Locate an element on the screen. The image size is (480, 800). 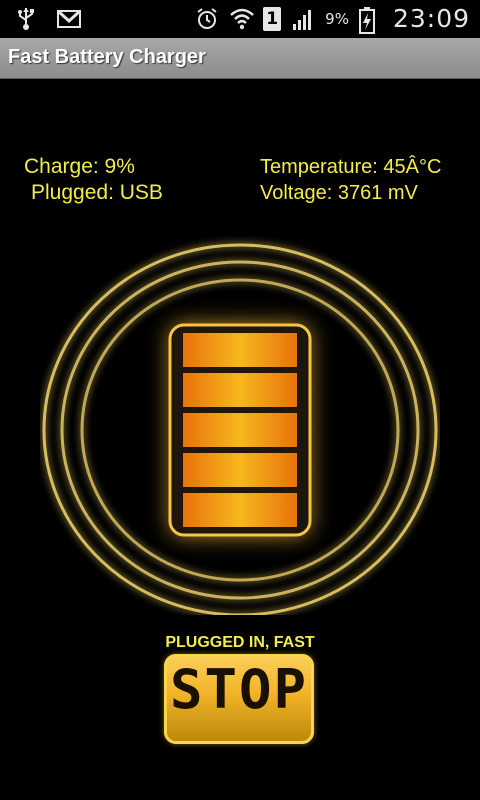
voltage-text: Voltage: 3761 mV is located at coordinates (339, 193).